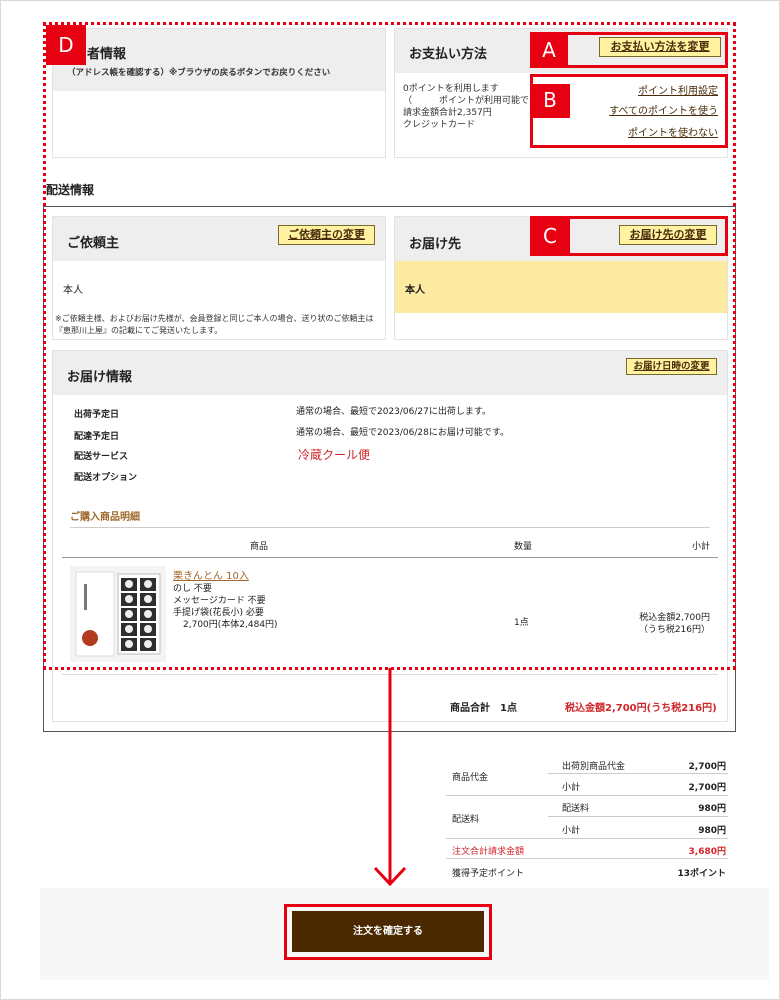 The image size is (780, 1000). I want to click on items-total-qty: 1点, so click(508, 708).